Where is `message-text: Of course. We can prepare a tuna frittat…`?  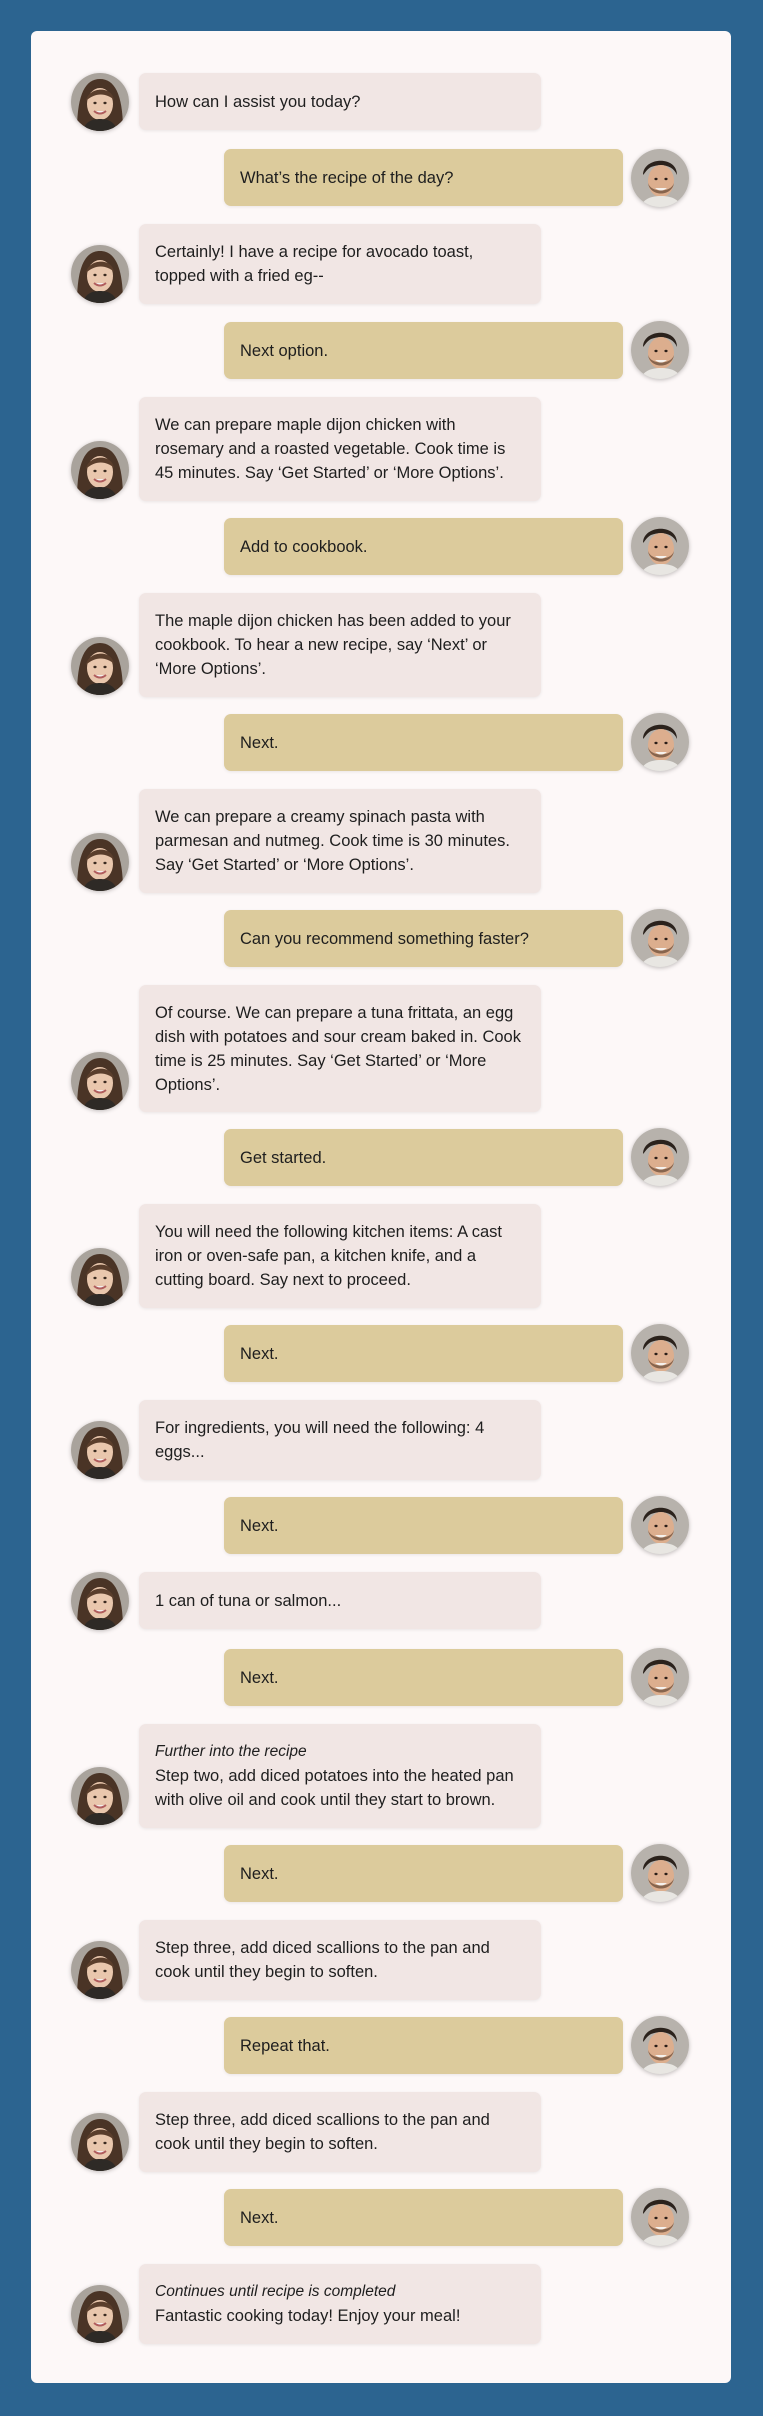 message-text: Of course. We can prepare a tuna frittat… is located at coordinates (338, 1048).